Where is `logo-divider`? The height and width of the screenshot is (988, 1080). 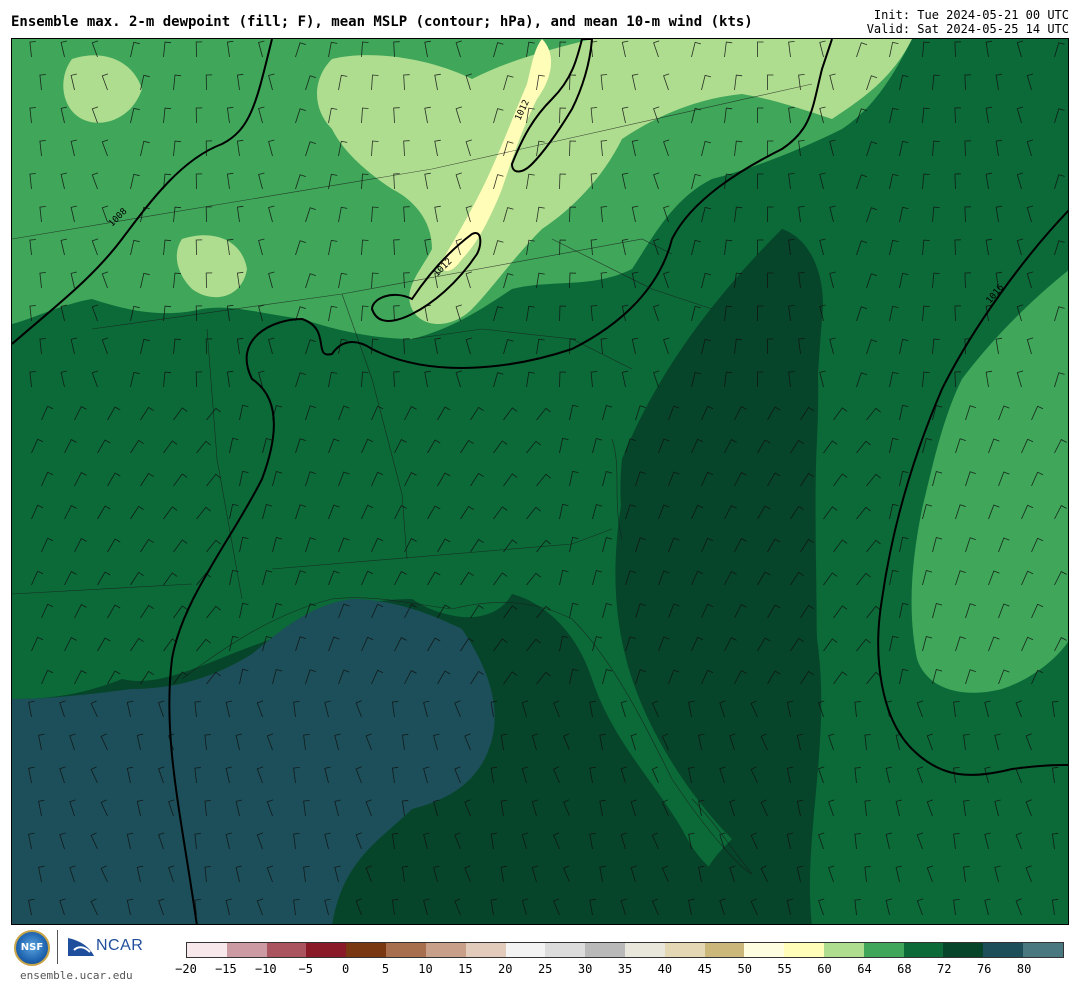
logo-divider is located at coordinates (57, 947).